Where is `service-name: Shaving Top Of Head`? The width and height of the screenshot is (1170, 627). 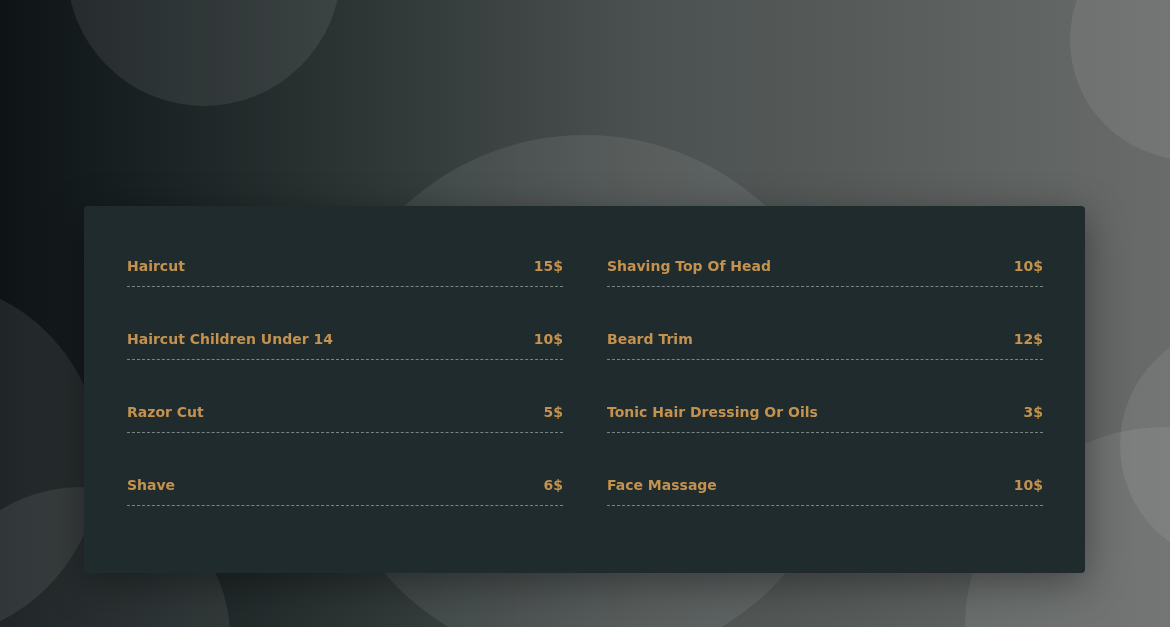
service-name: Shaving Top Of Head is located at coordinates (689, 266).